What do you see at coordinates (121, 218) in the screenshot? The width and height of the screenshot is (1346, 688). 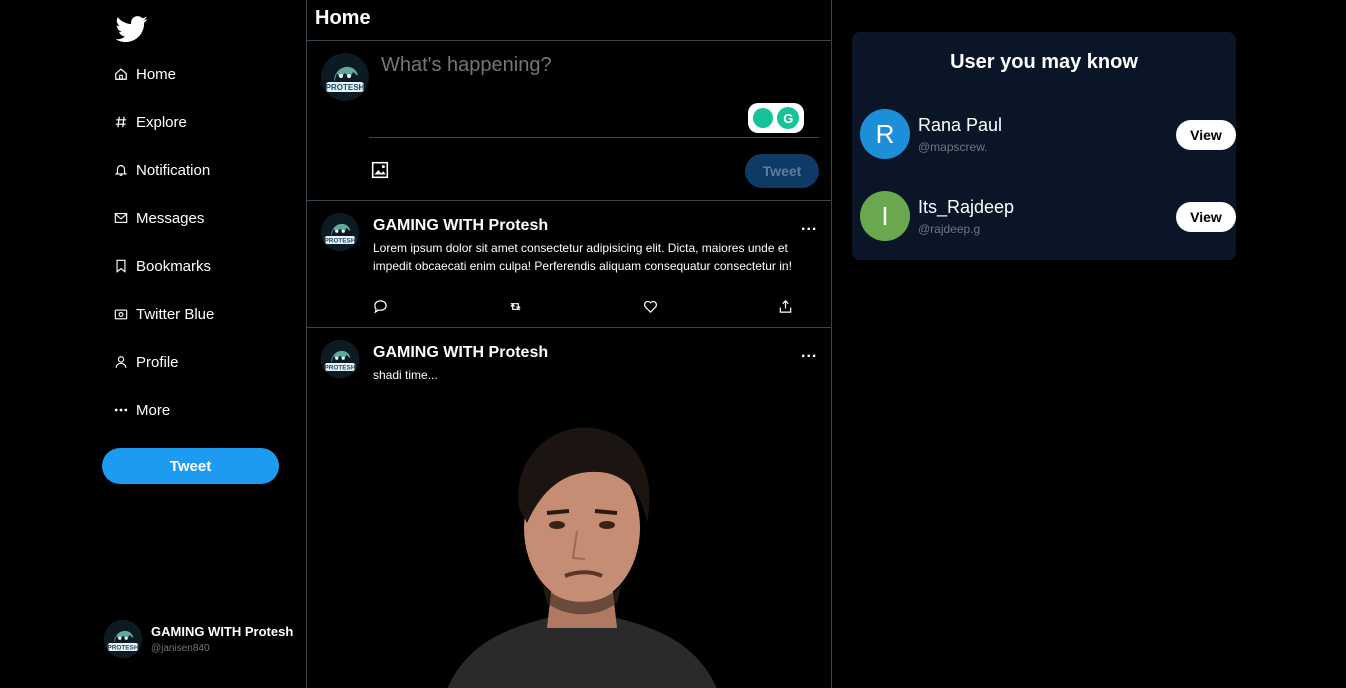 I see `mail-icon` at bounding box center [121, 218].